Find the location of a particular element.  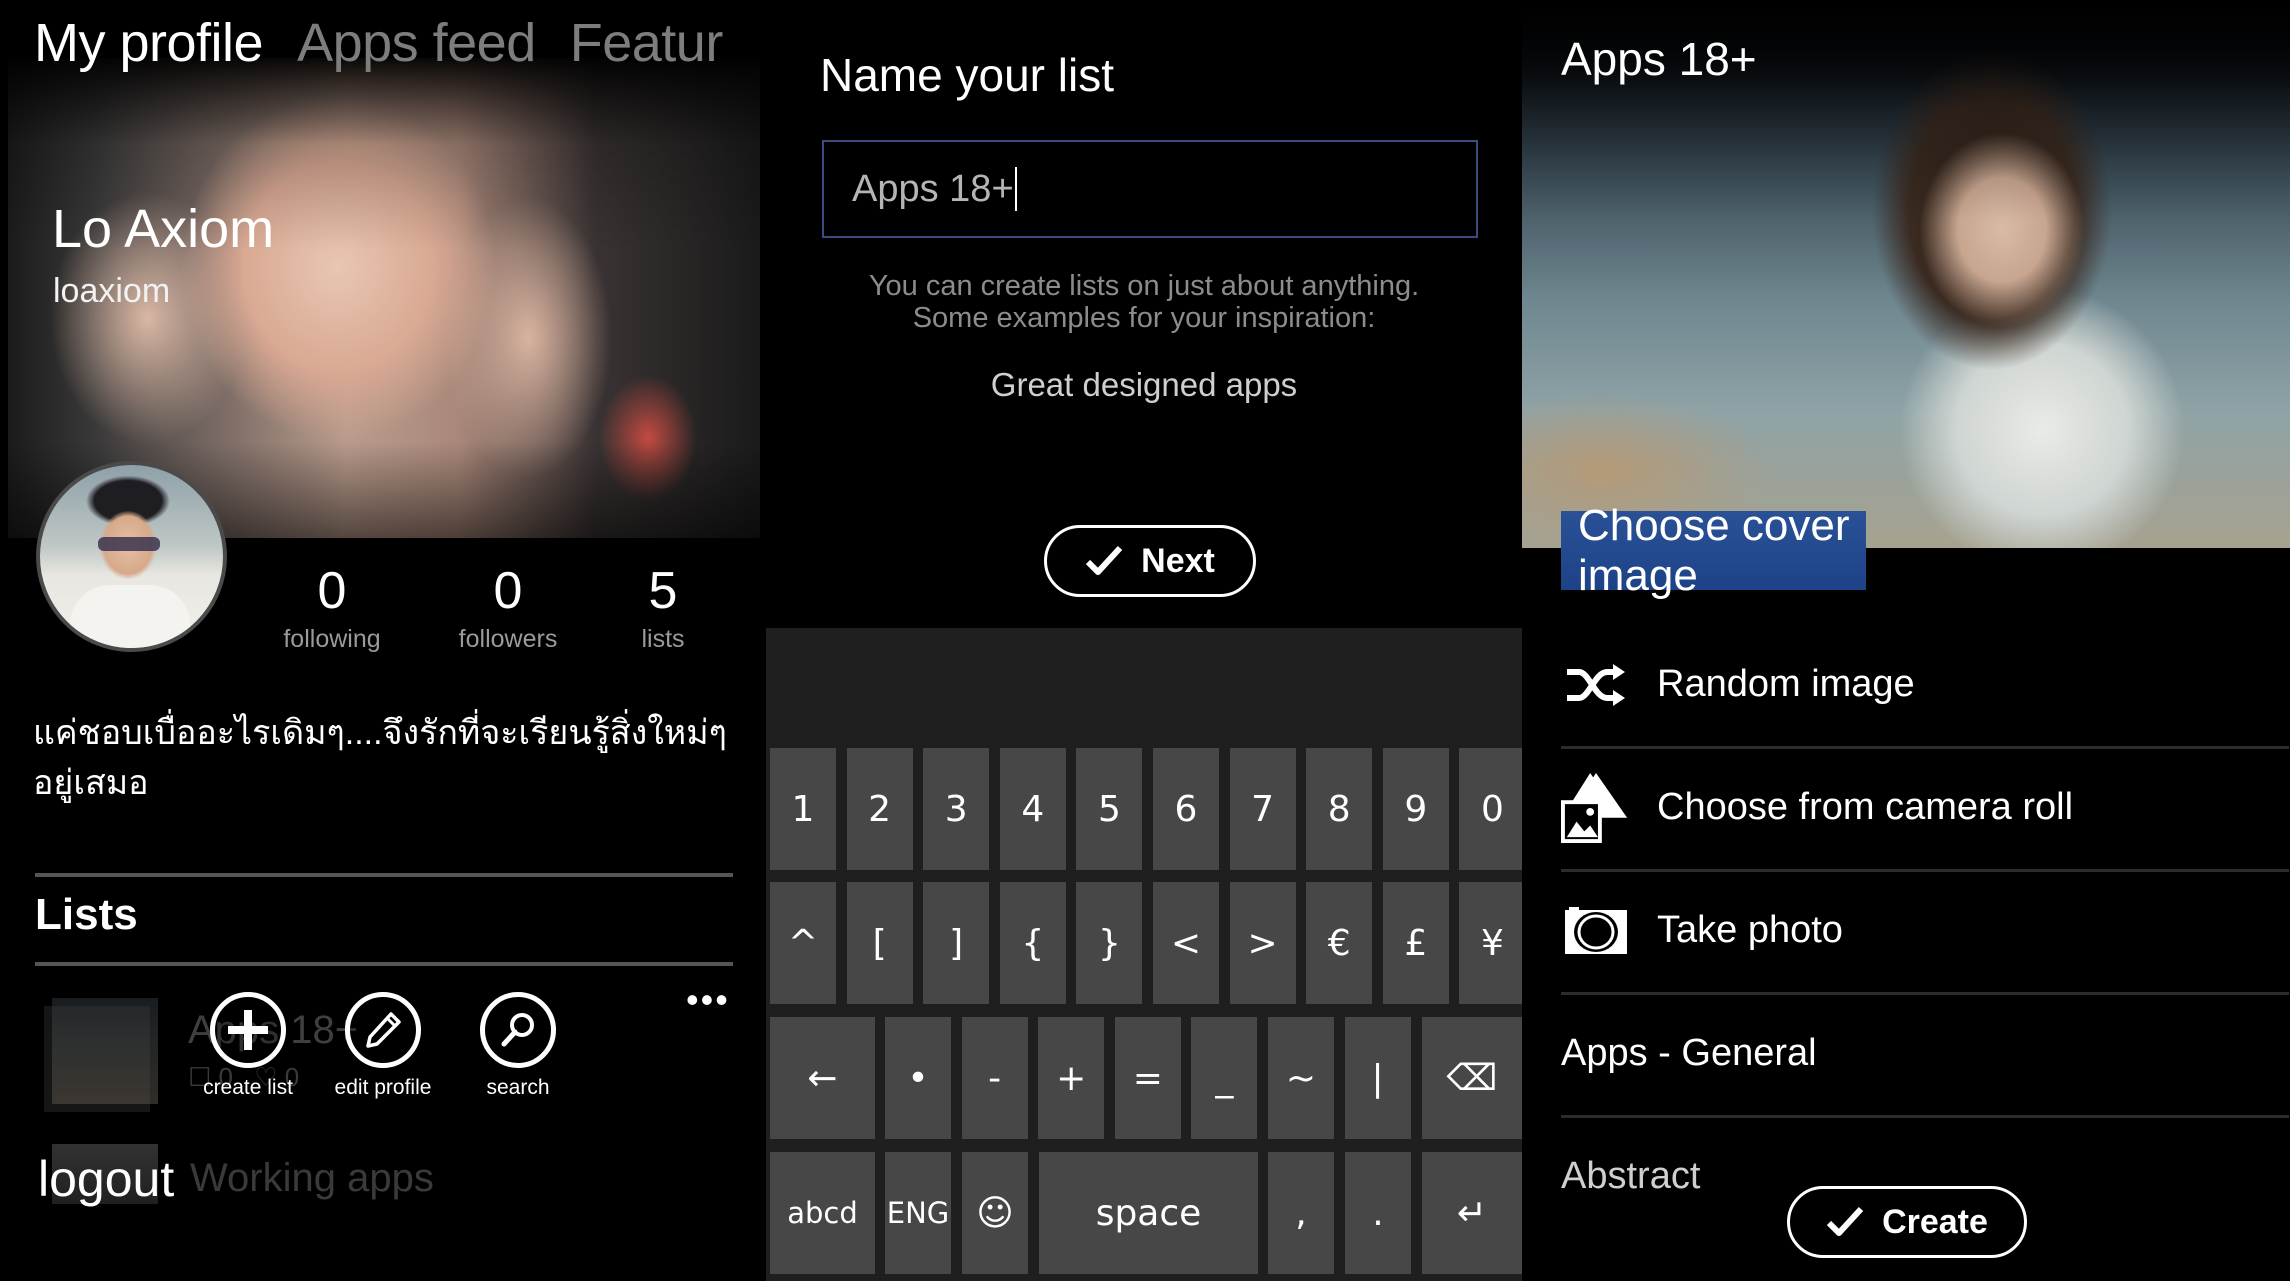

create-label: Create is located at coordinates (1935, 1221).